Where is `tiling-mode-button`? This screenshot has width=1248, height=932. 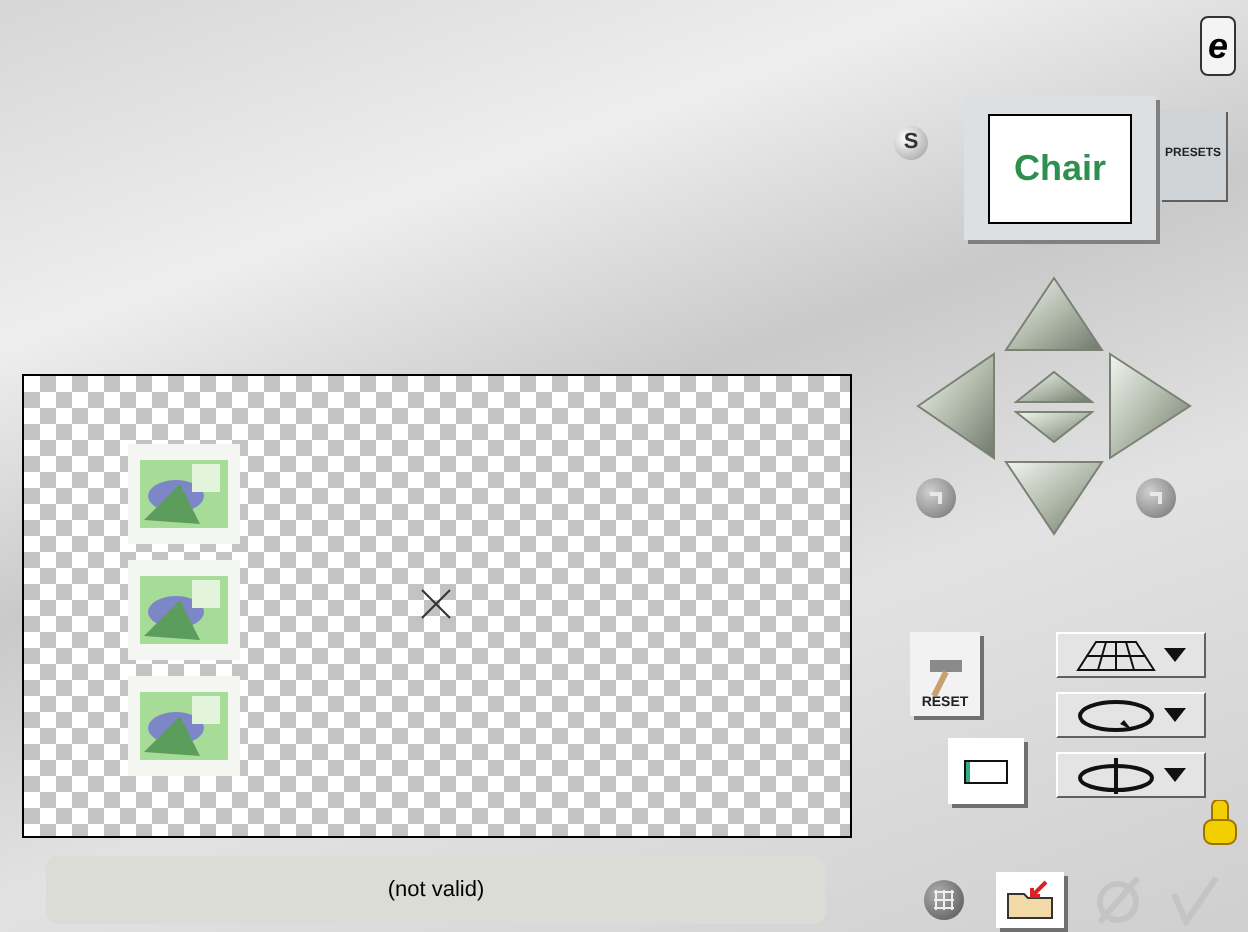
tiling-mode-button is located at coordinates (1131, 655).